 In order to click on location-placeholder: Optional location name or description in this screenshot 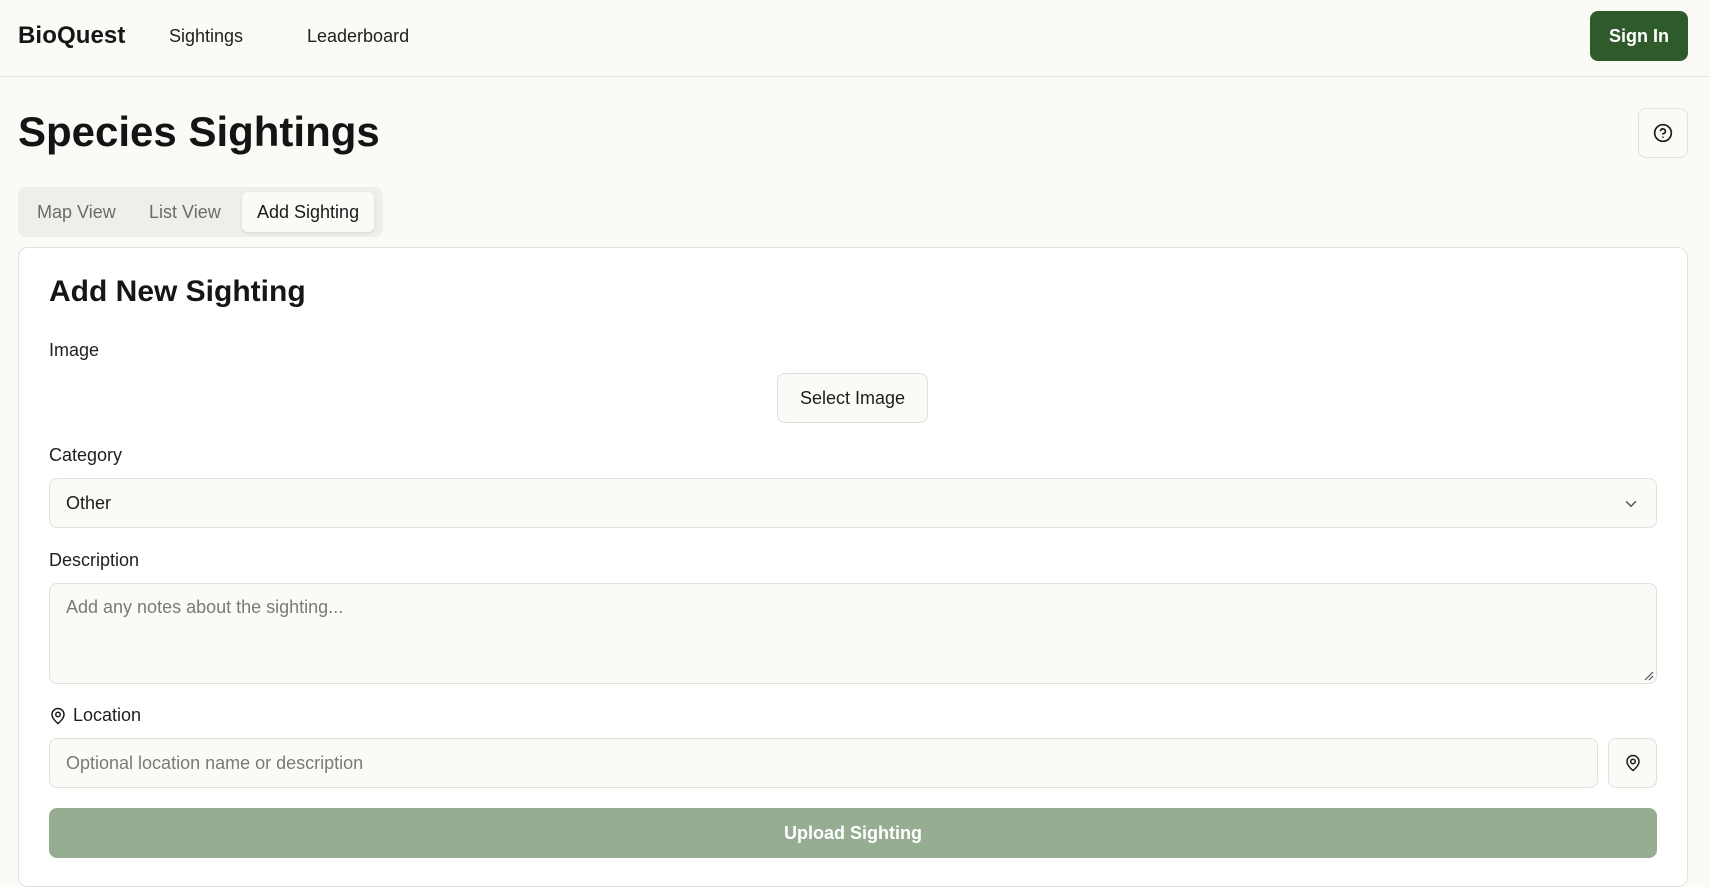, I will do `click(215, 763)`.